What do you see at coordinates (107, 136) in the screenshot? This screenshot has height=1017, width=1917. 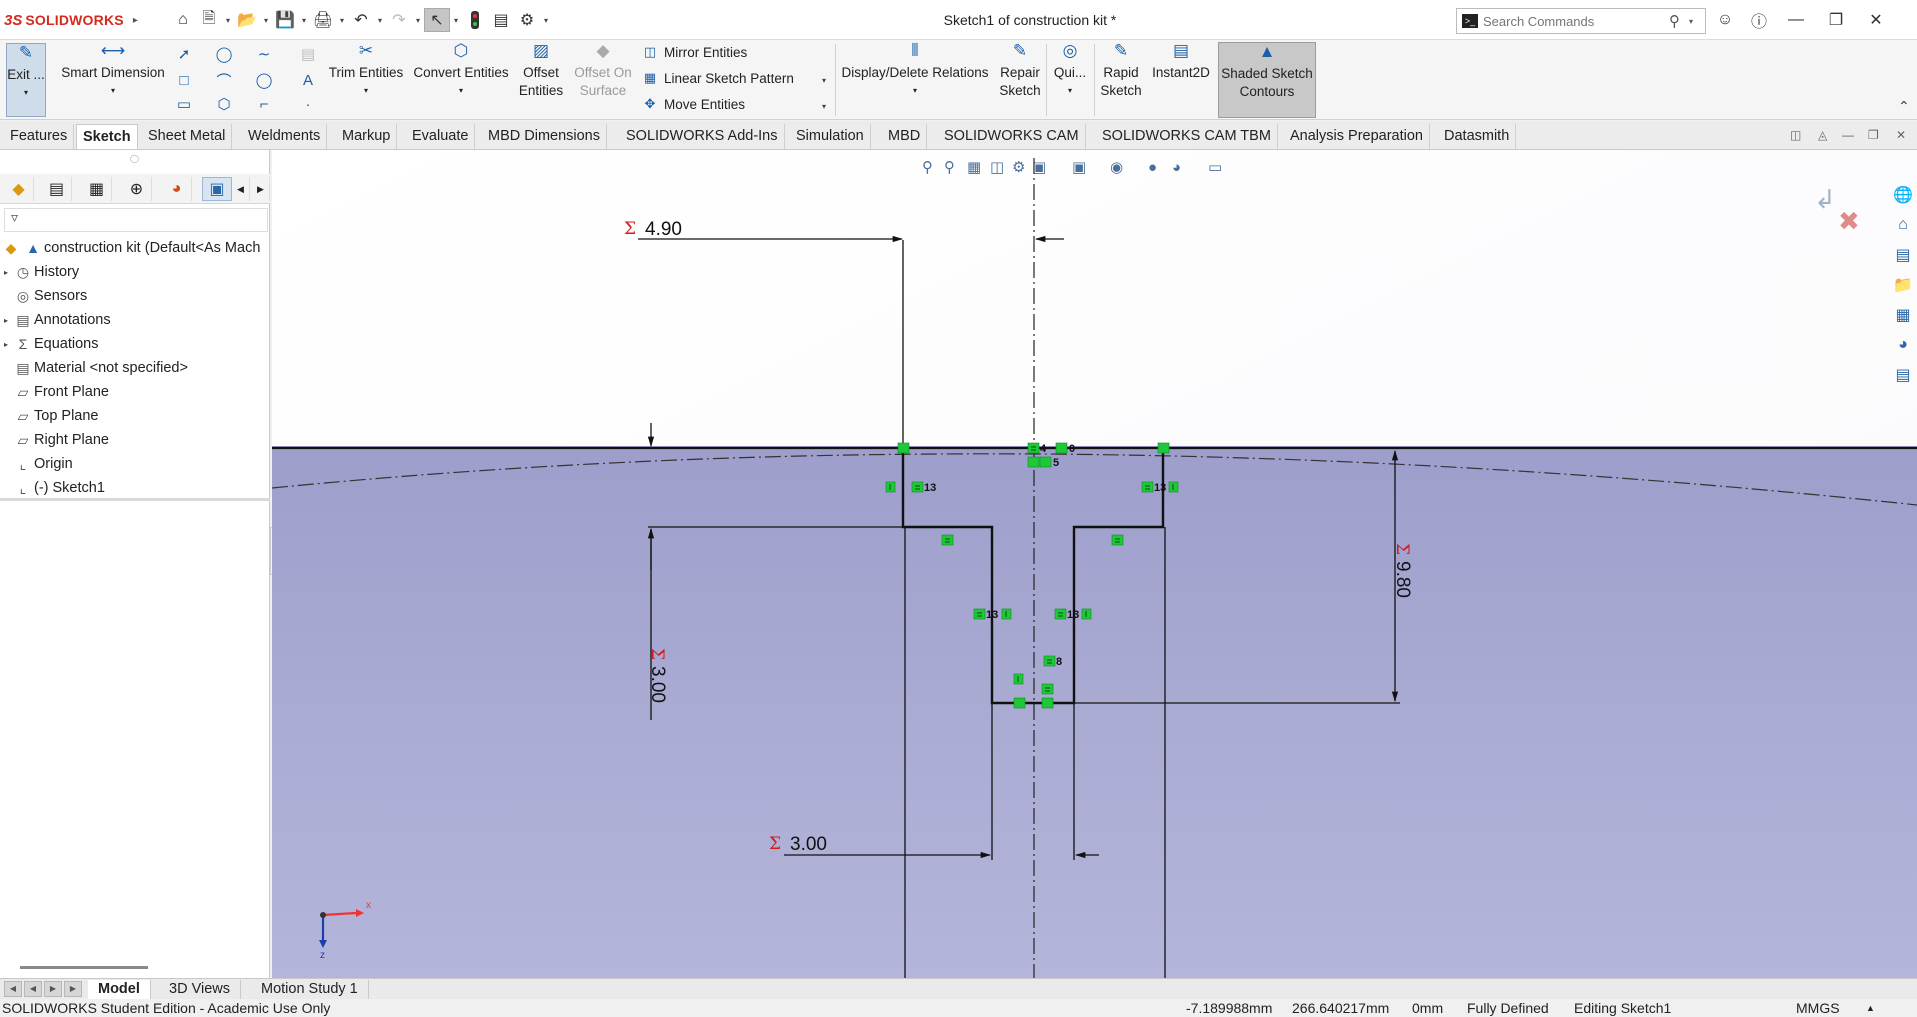 I see `tab-sketch: Sketch` at bounding box center [107, 136].